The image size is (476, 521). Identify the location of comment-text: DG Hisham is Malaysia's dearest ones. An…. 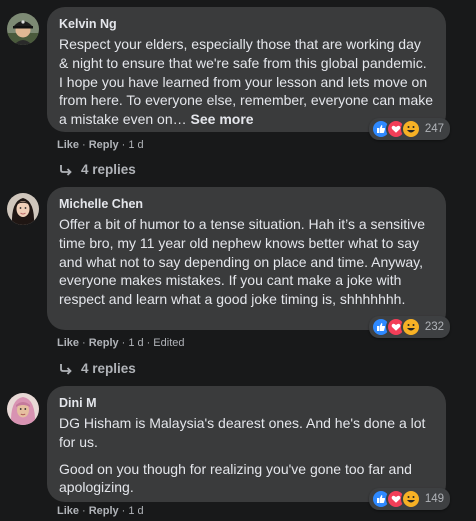
(242, 432).